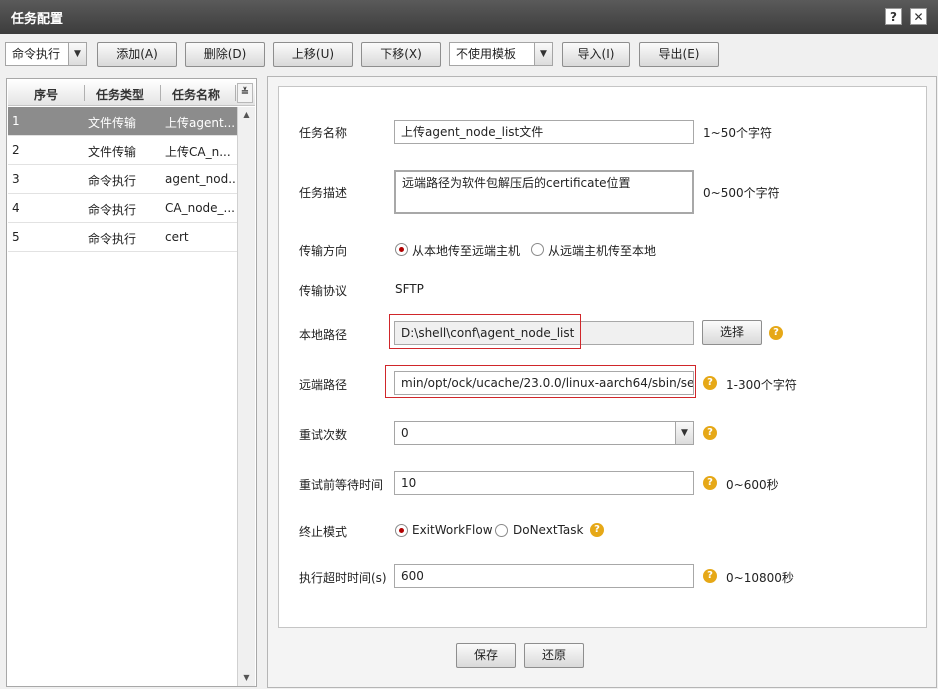  I want to click on table-row: 5 命令执行 cert, so click(122, 237).